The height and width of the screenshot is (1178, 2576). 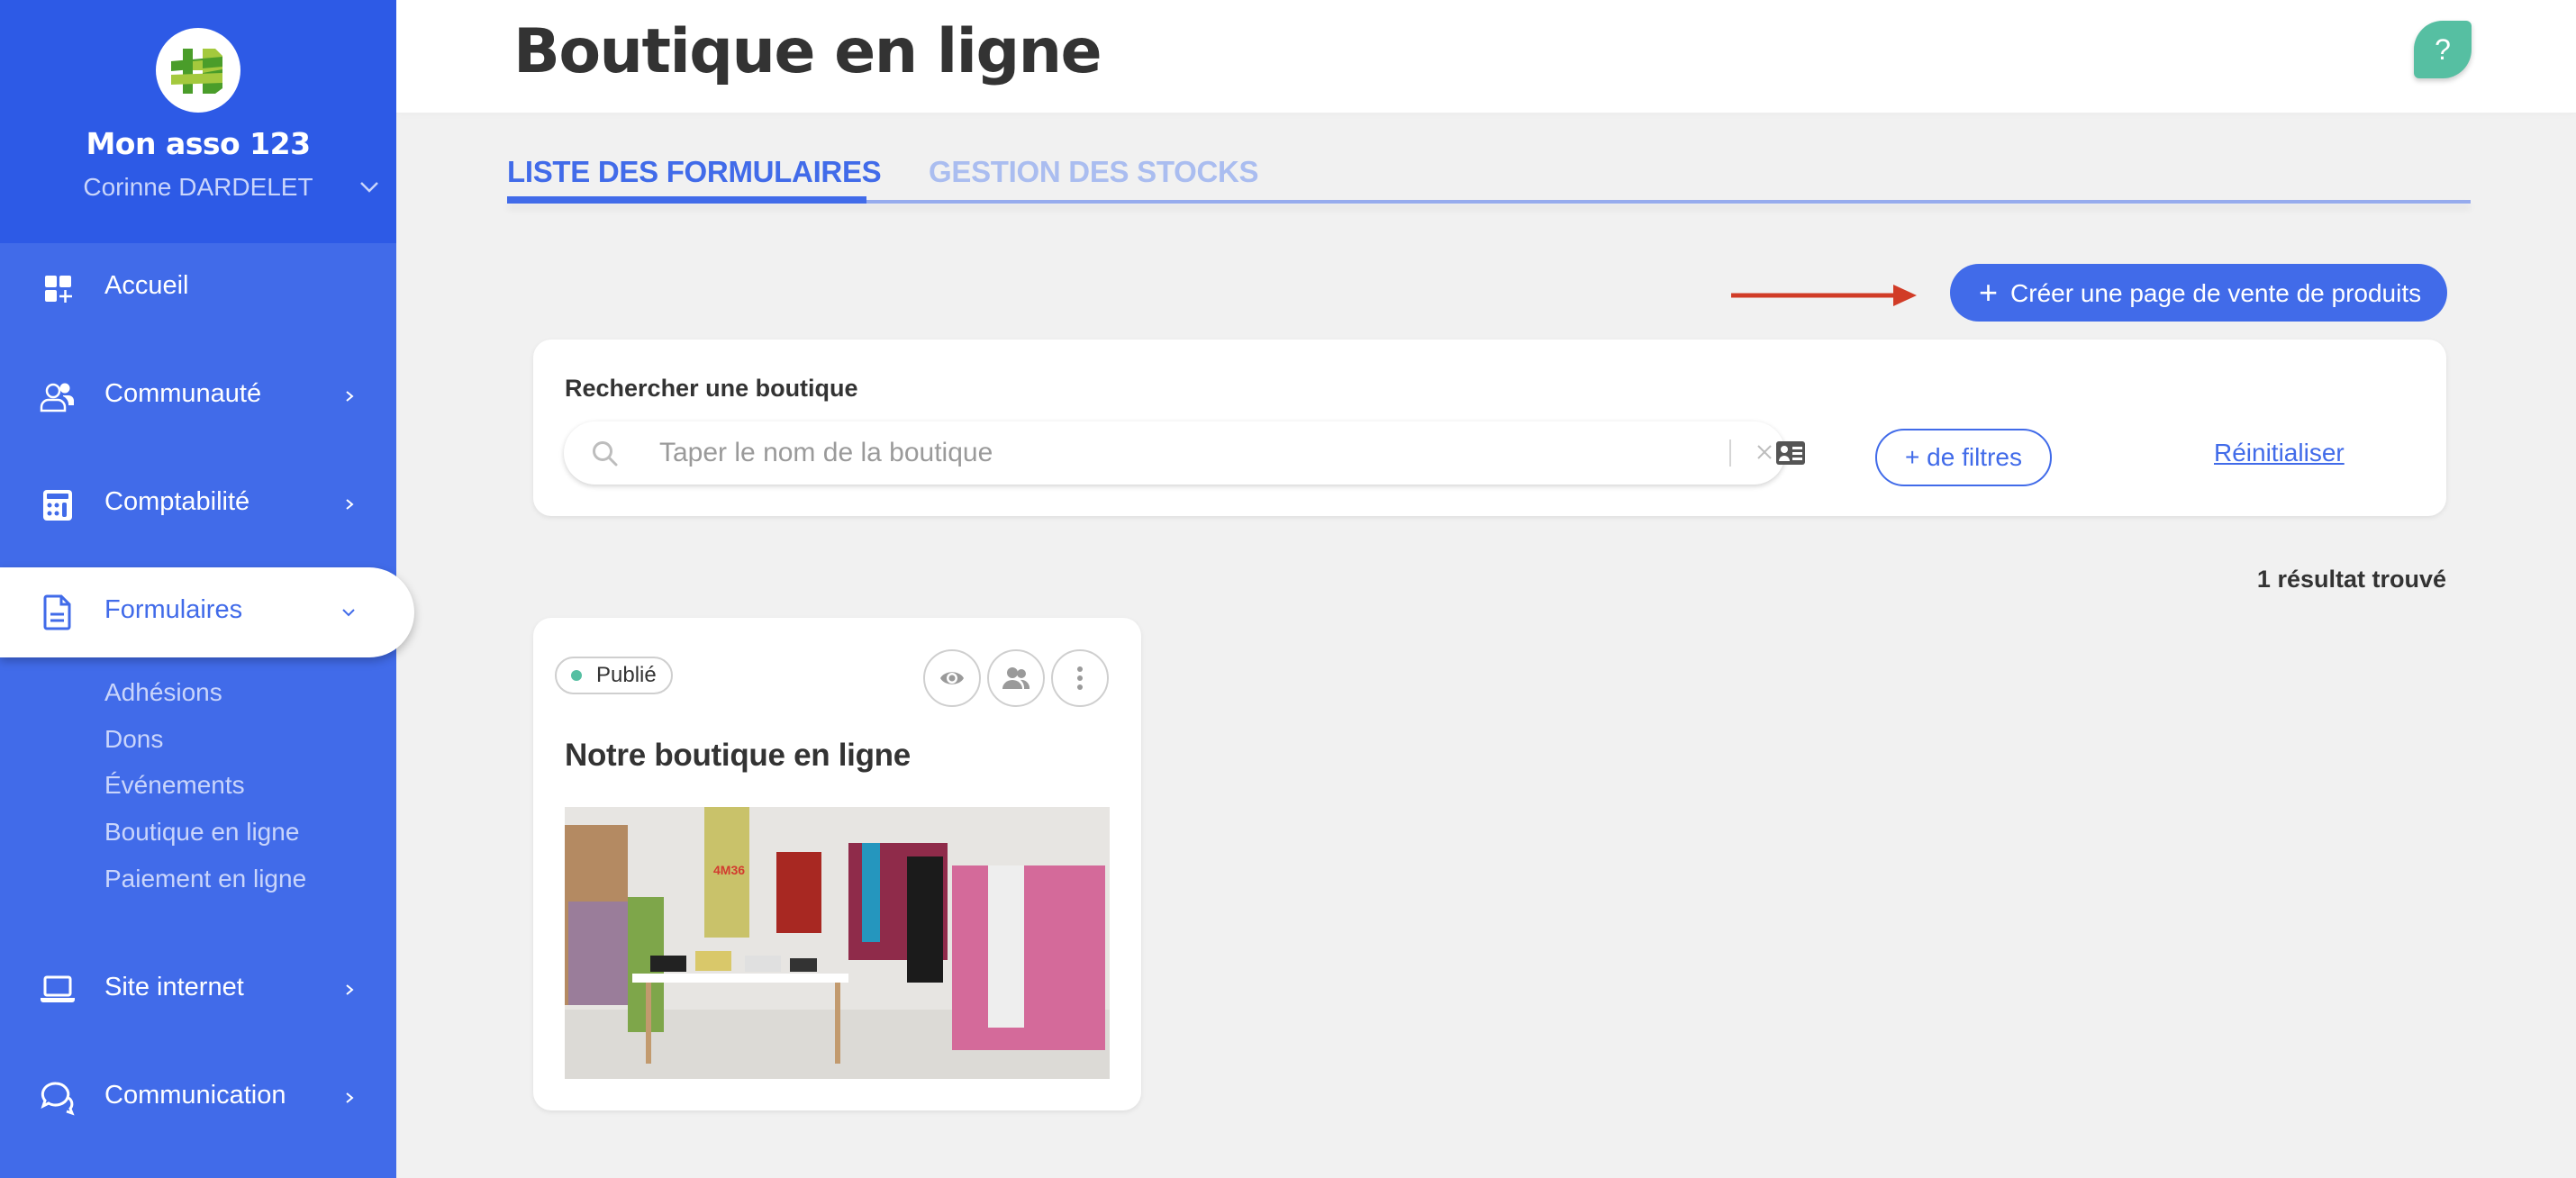 What do you see at coordinates (1489, 178) in the screenshot?
I see `tab-bar: LISTE DES FORMULAIRES GESTION DES STOCKS` at bounding box center [1489, 178].